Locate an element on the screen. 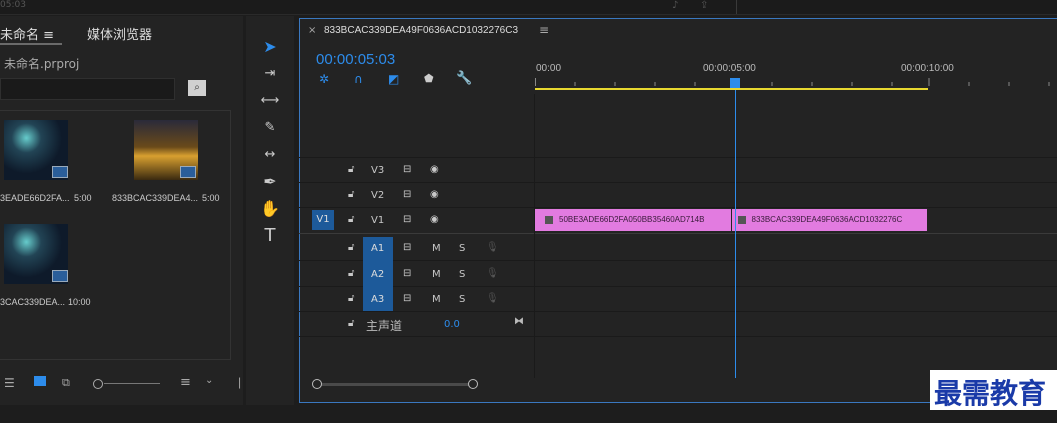 This screenshot has width=1057, height=423. item-duration: 10:00 is located at coordinates (79, 302).